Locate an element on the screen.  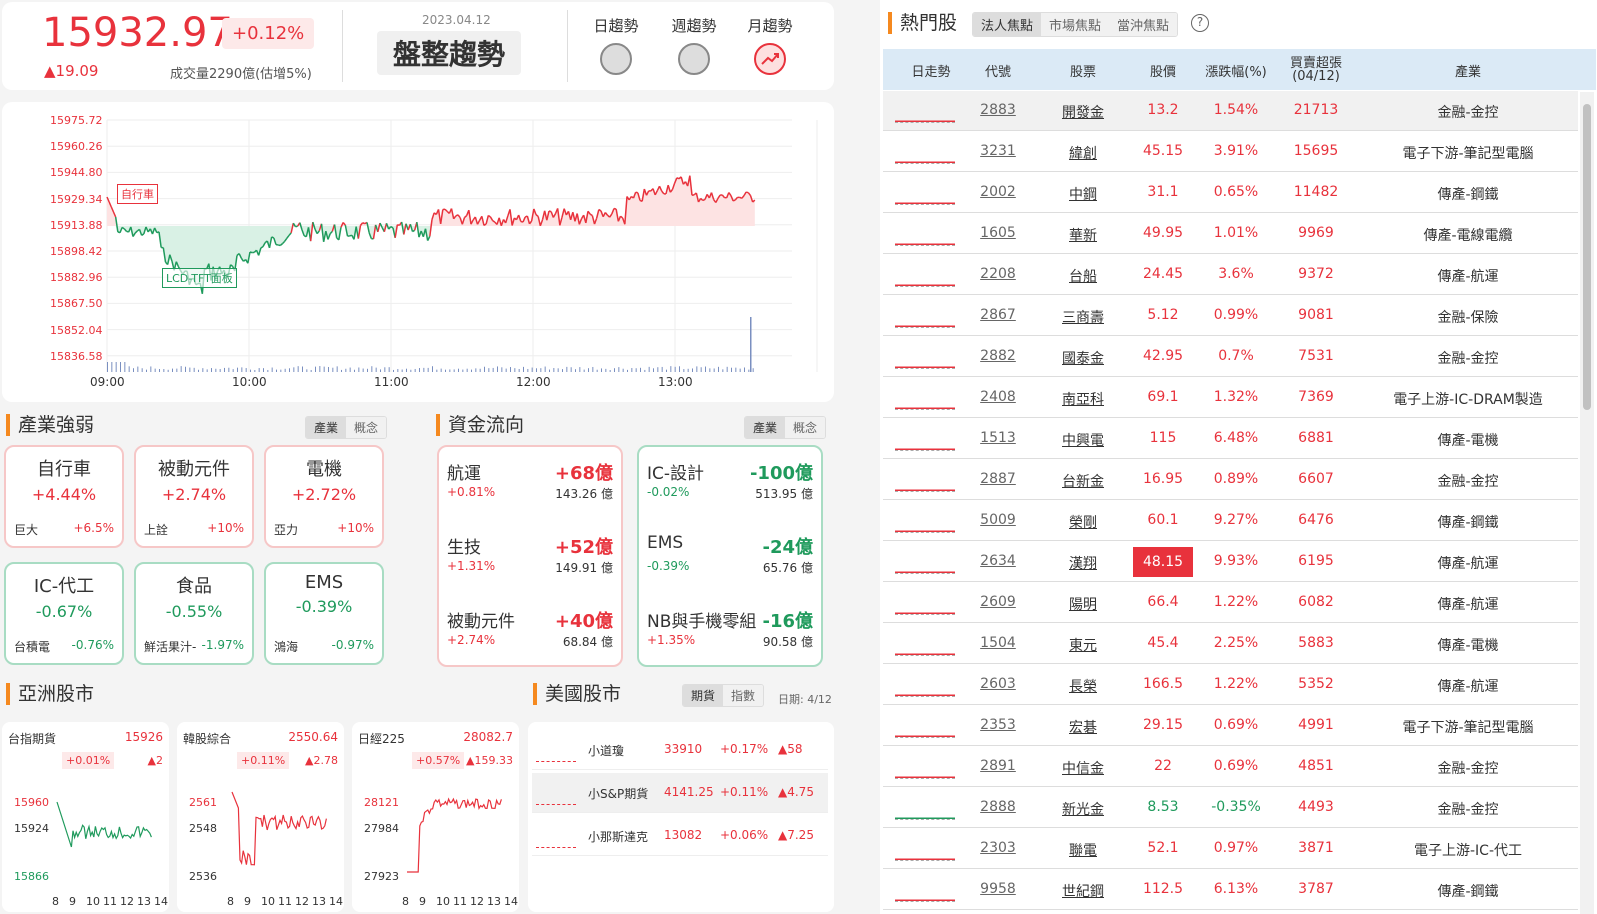
table-row: 3231 緯創 45.15 3.91% 15695 電子下游-筆記型電腦 is located at coordinates (1230, 152).